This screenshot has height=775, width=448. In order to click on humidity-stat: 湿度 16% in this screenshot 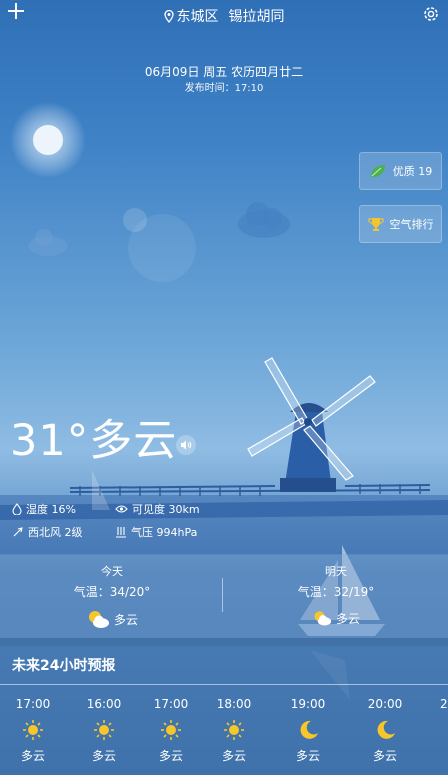, I will do `click(44, 509)`.